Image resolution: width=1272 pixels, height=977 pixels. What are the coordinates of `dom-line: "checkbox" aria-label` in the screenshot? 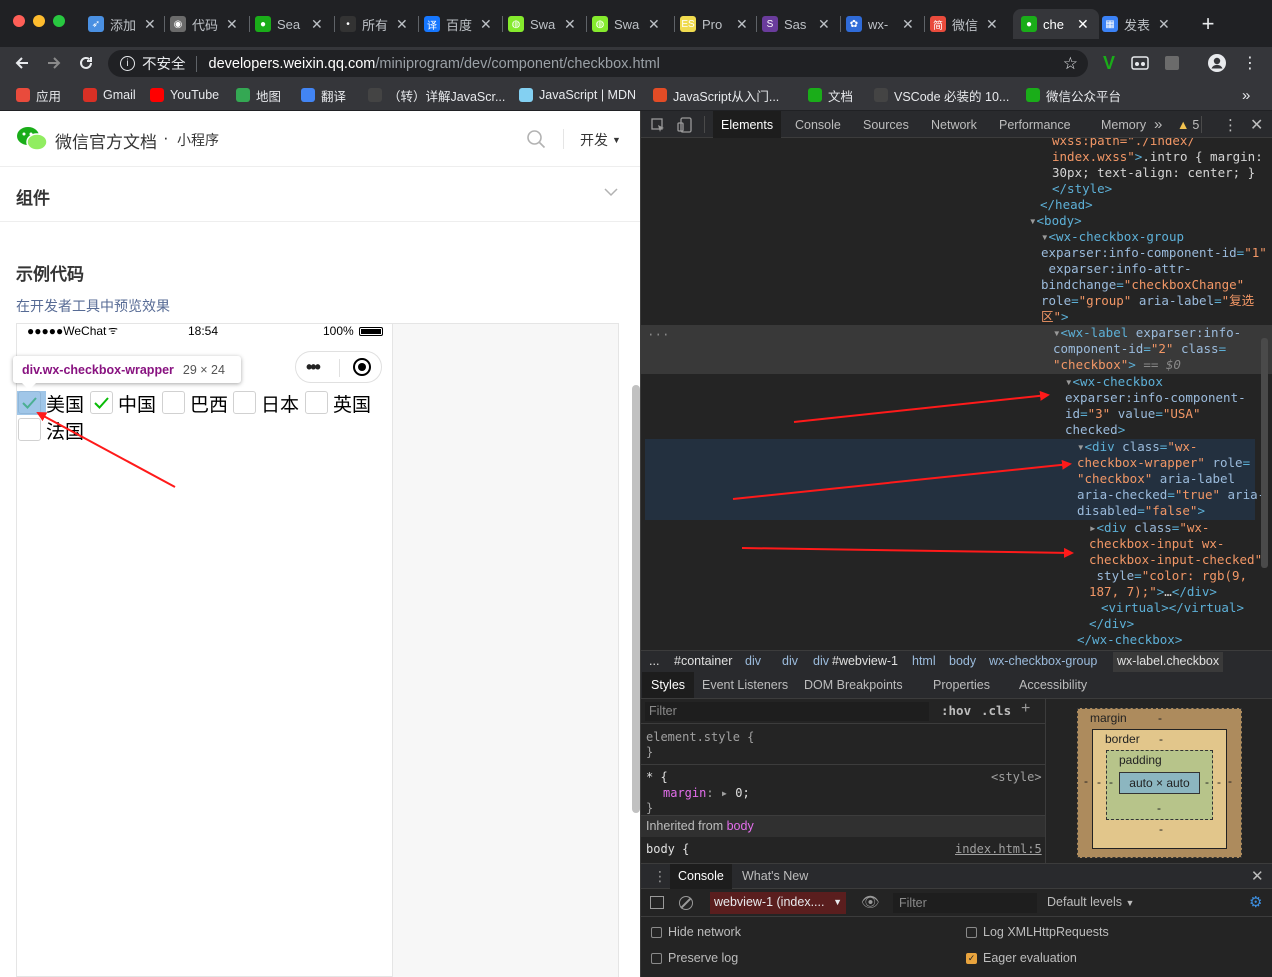 It's located at (1156, 479).